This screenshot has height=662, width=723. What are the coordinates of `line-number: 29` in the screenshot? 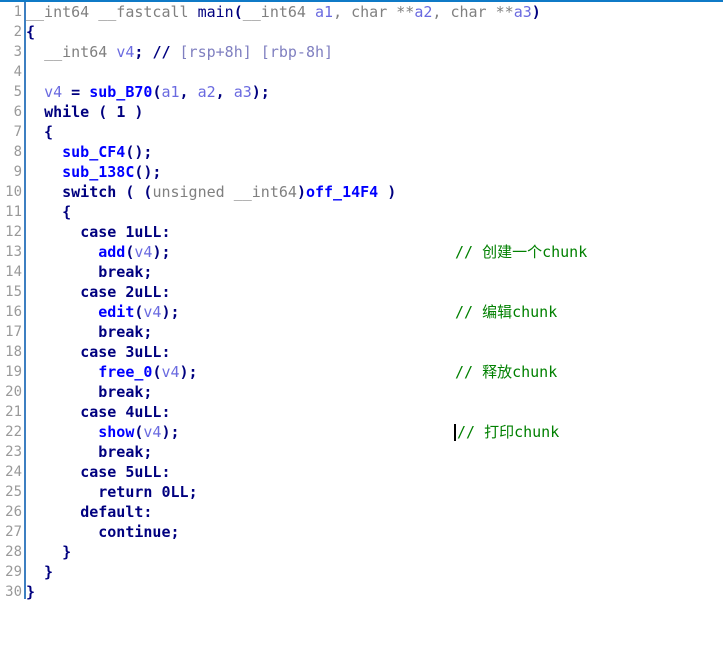 It's located at (13, 572).